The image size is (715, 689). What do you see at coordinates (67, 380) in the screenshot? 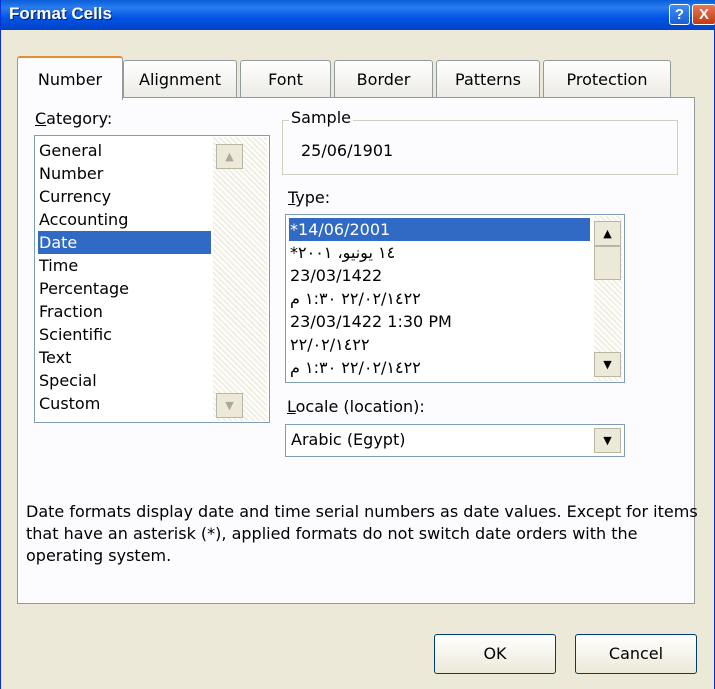
I see `category-item-special: Special` at bounding box center [67, 380].